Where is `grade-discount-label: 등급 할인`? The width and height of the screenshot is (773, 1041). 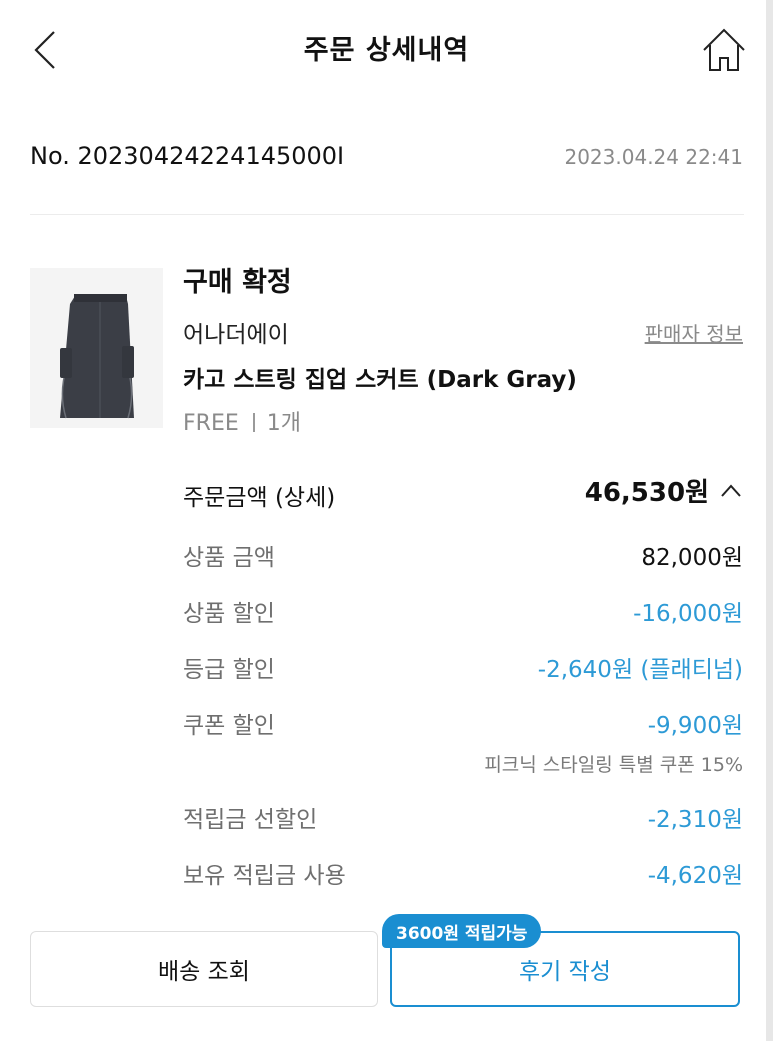
grade-discount-label: 등급 할인 is located at coordinates (229, 670).